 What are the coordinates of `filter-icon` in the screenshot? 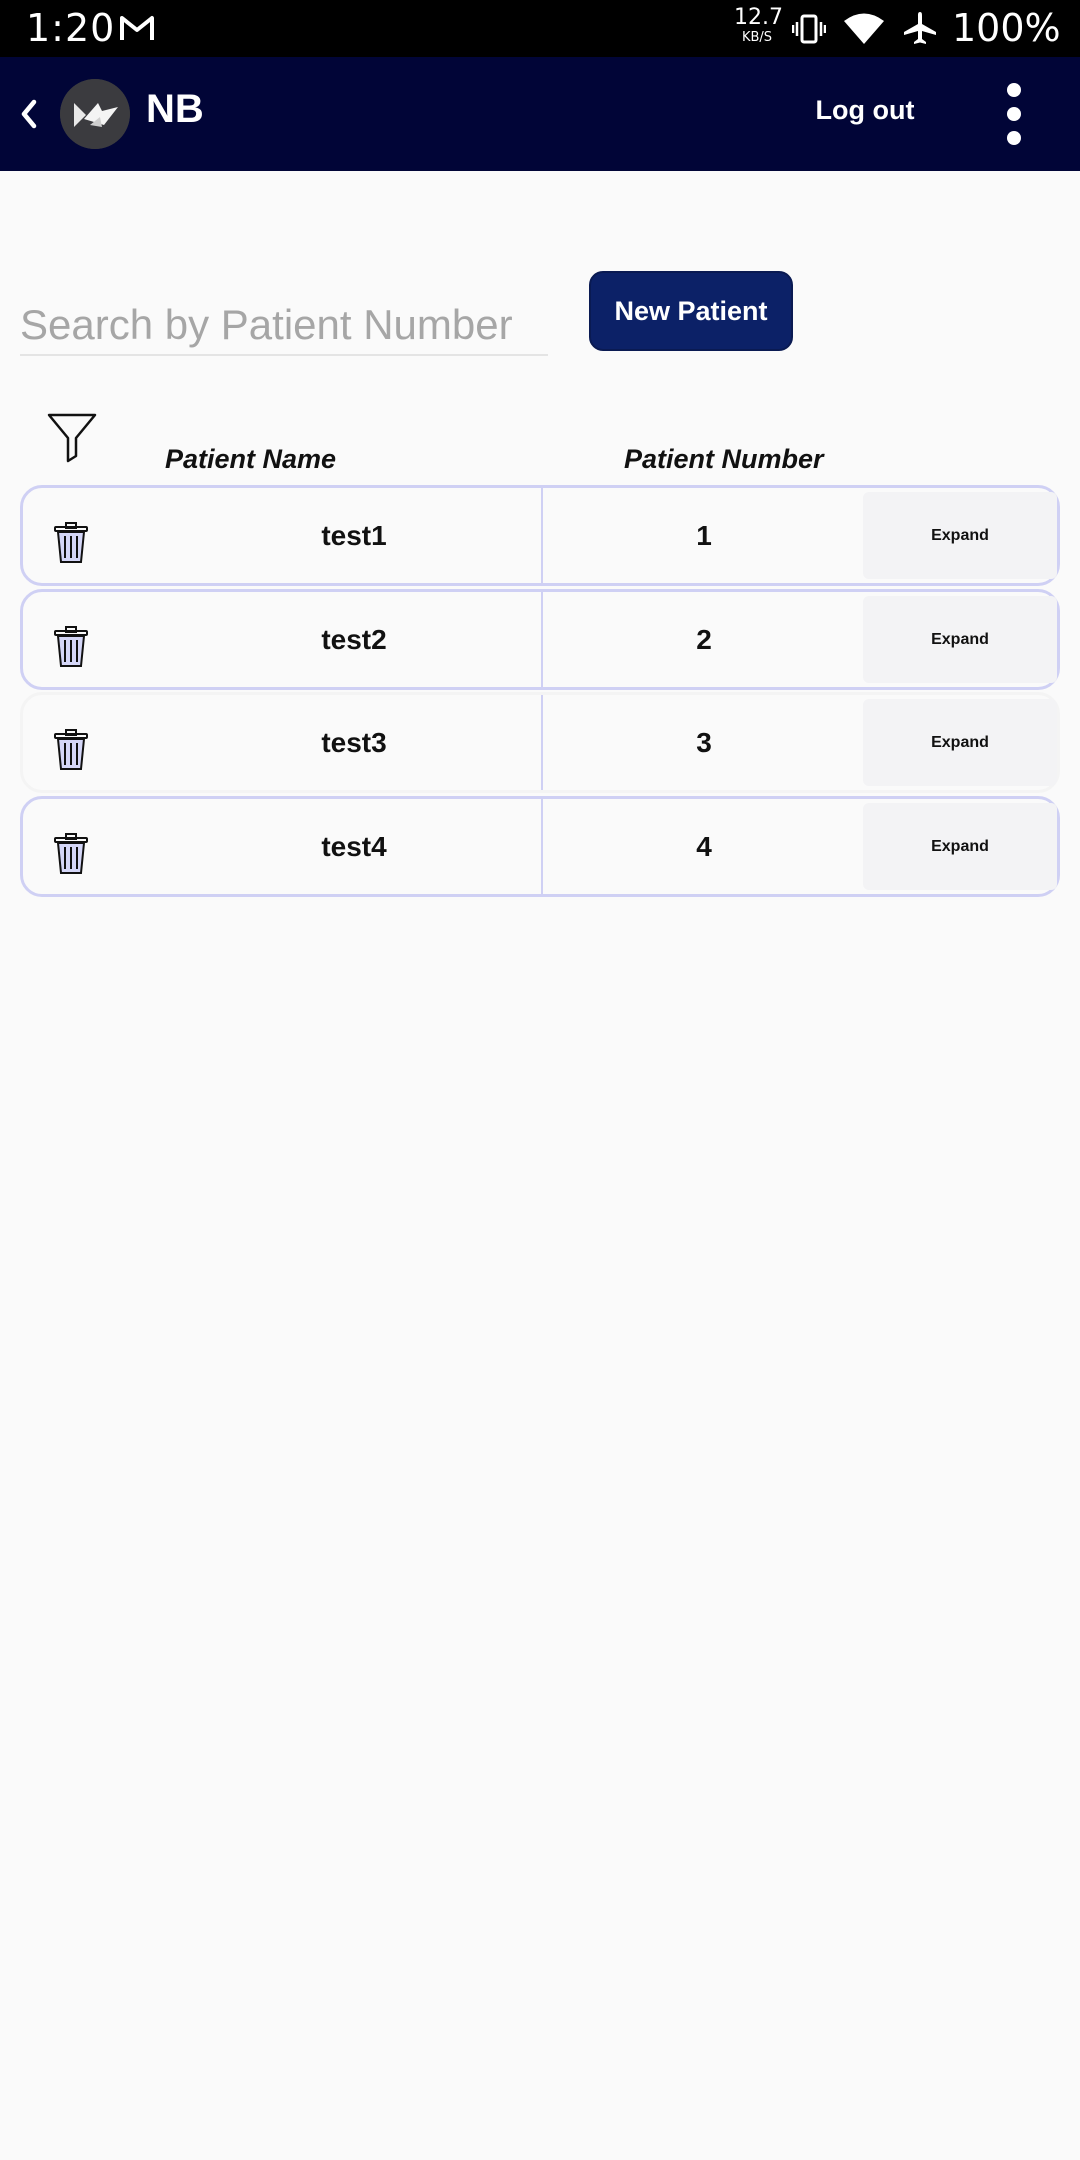 It's located at (72, 437).